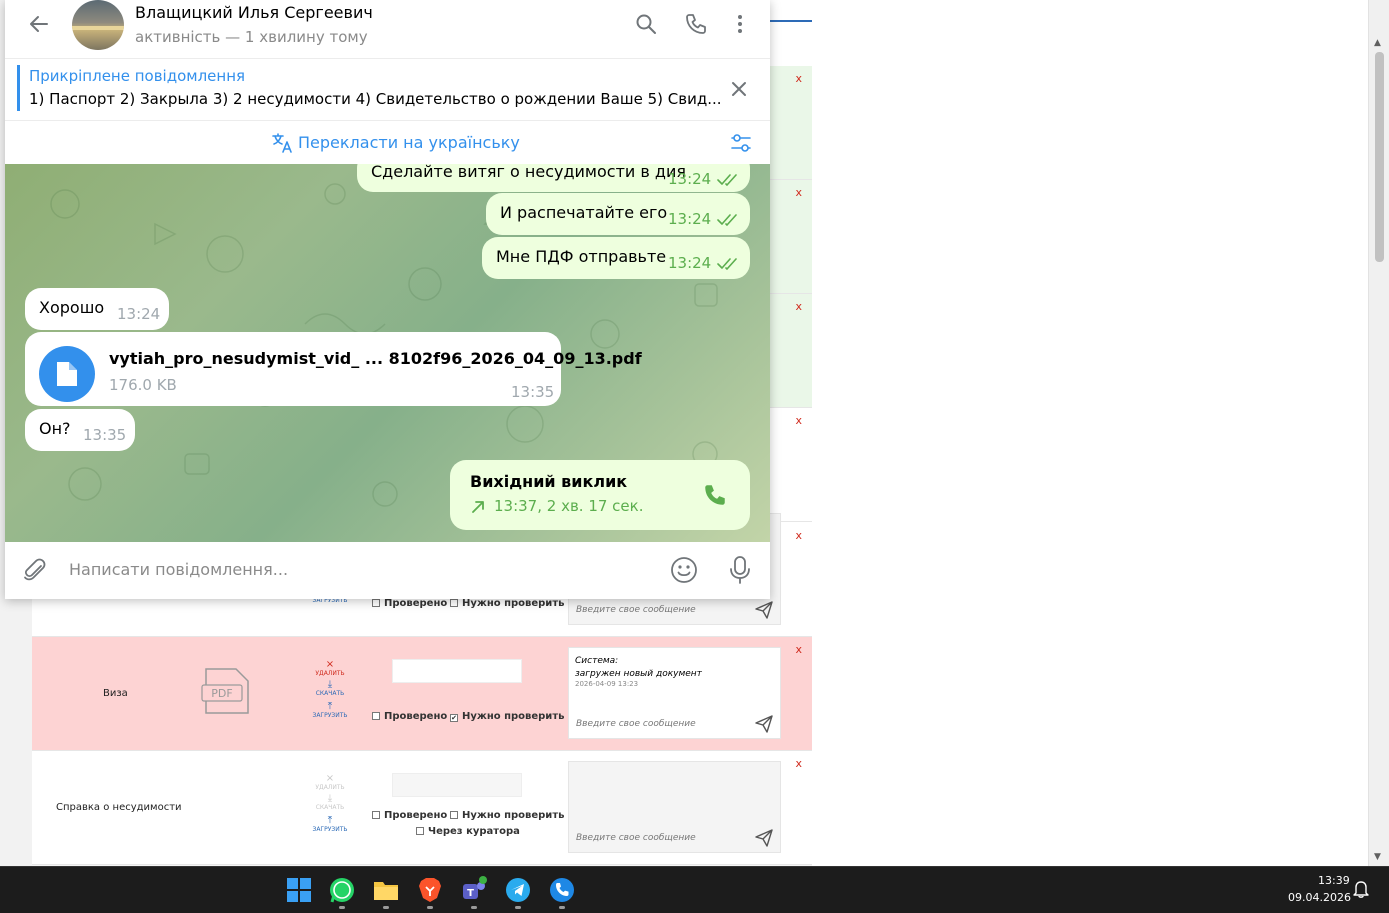  I want to click on message-bubble-incoming: Хорошо 13:24, so click(97, 309).